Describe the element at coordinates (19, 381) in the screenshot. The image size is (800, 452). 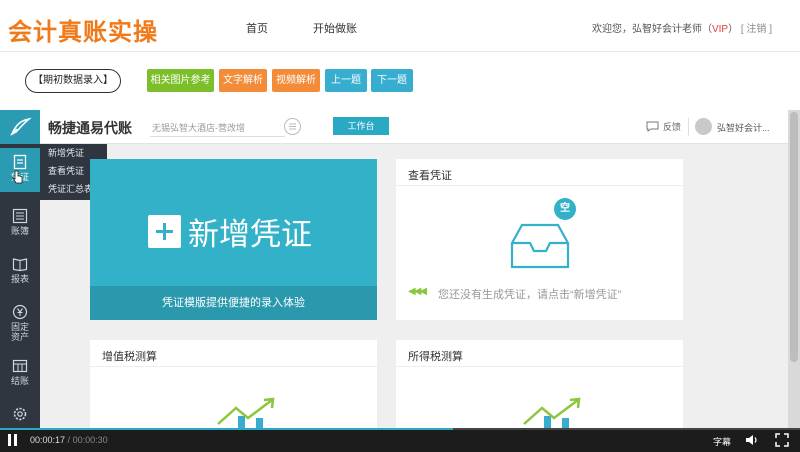
I see `sidebar-item-label: 结账` at that location.